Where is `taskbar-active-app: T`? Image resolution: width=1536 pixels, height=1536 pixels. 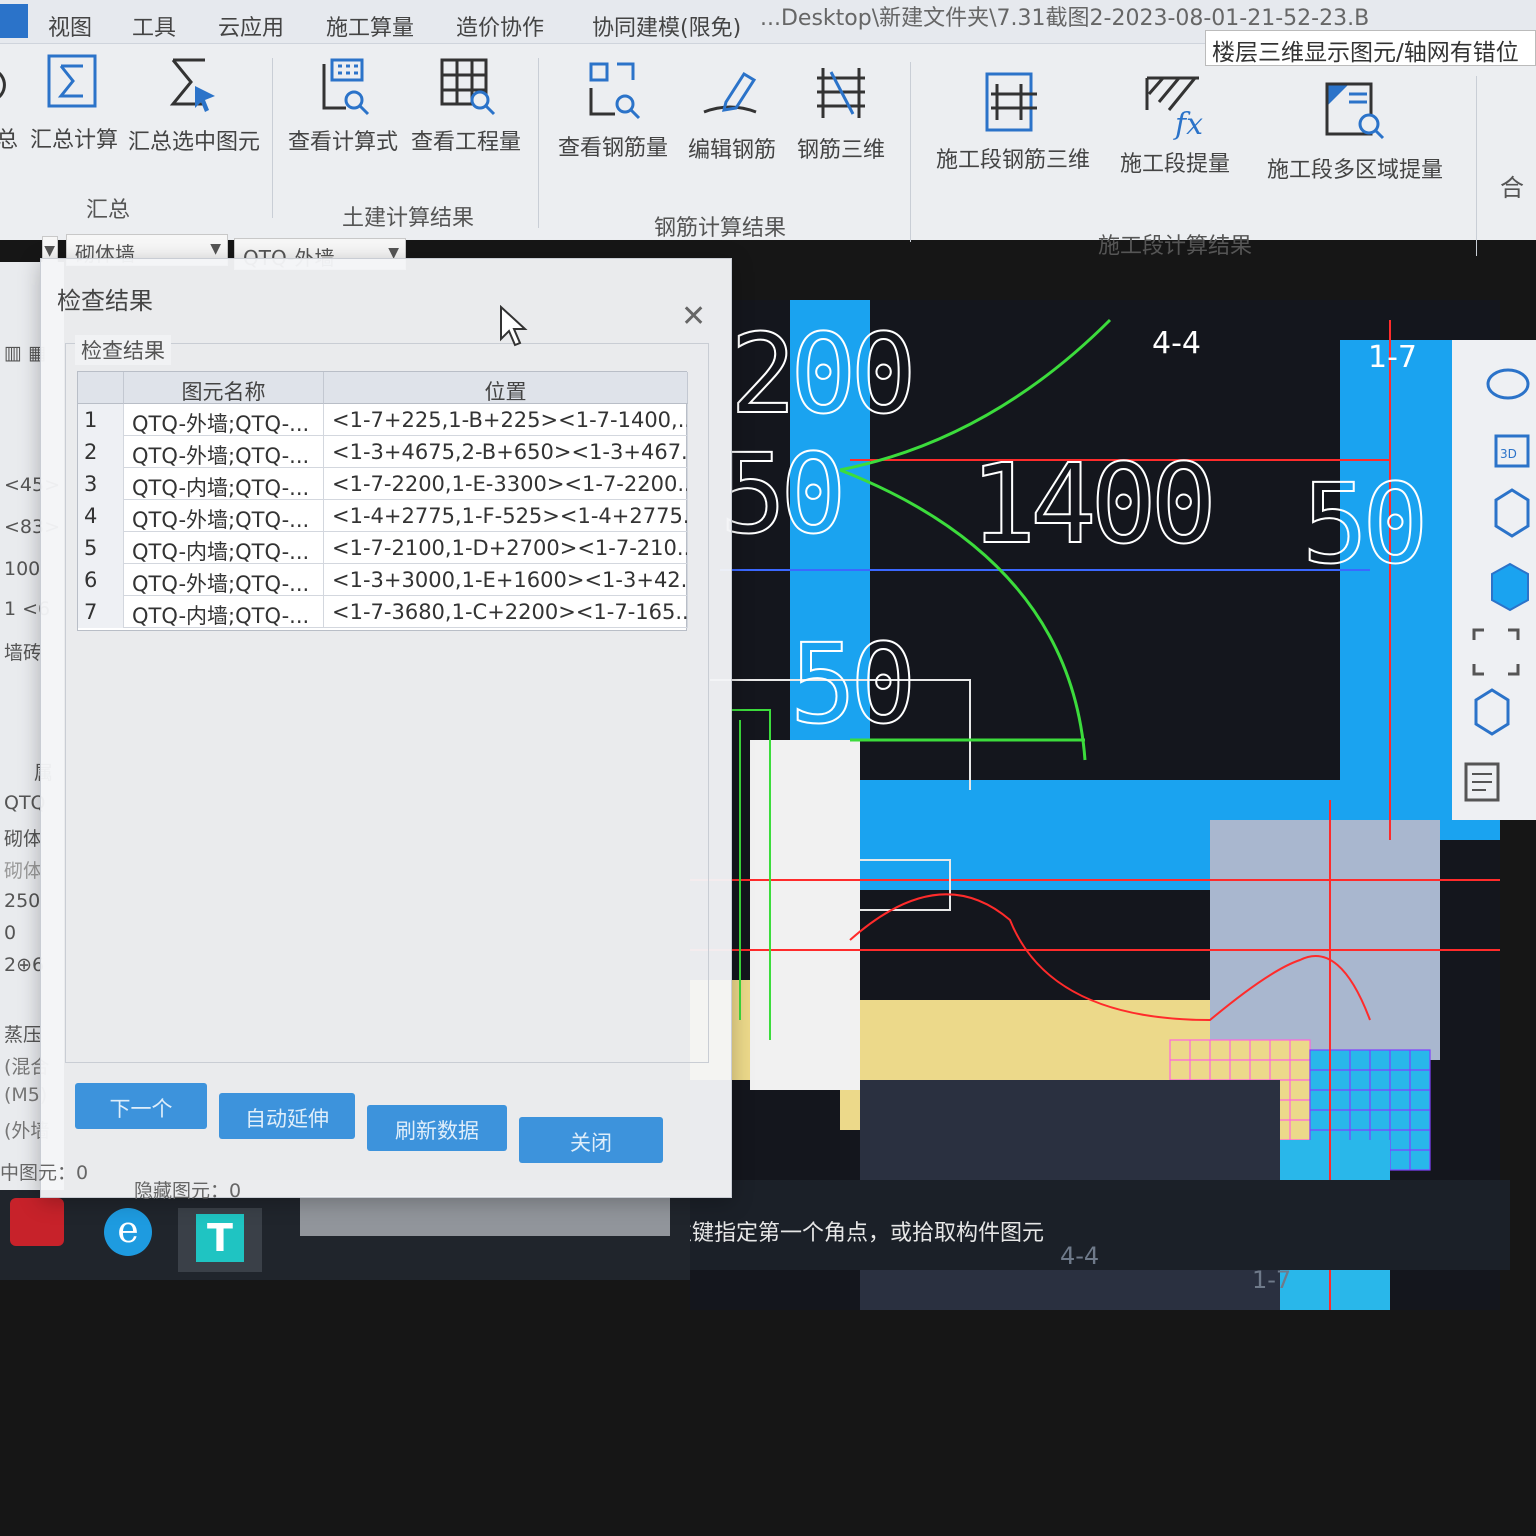
taskbar-active-app: T is located at coordinates (220, 1240).